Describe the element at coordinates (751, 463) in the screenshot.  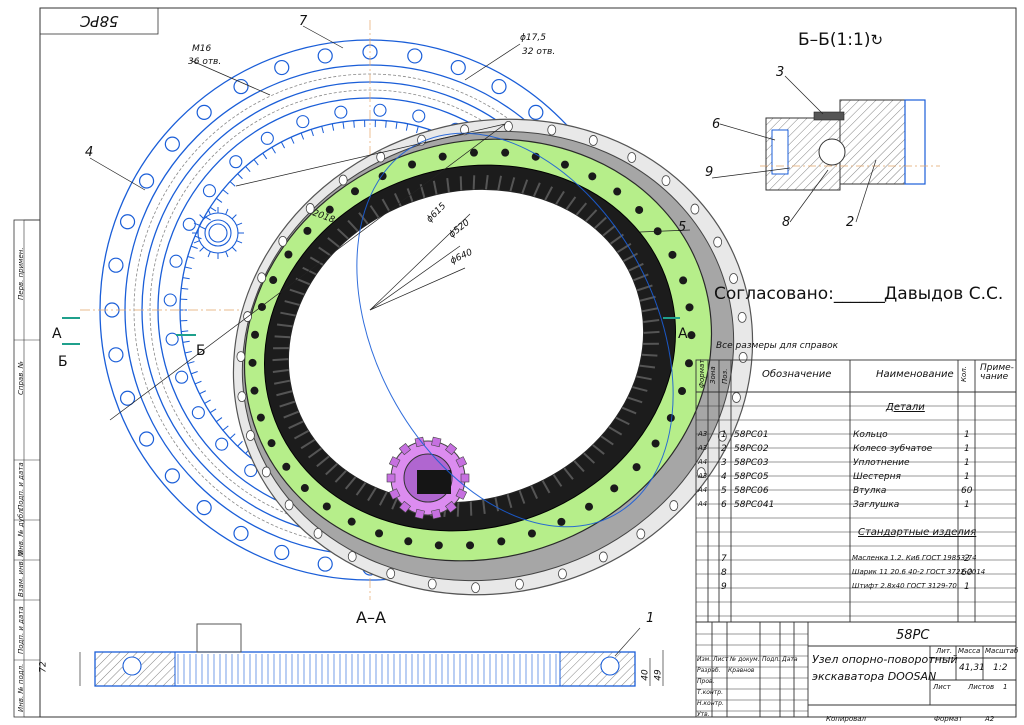
I see `part-code: 58PC03` at that location.